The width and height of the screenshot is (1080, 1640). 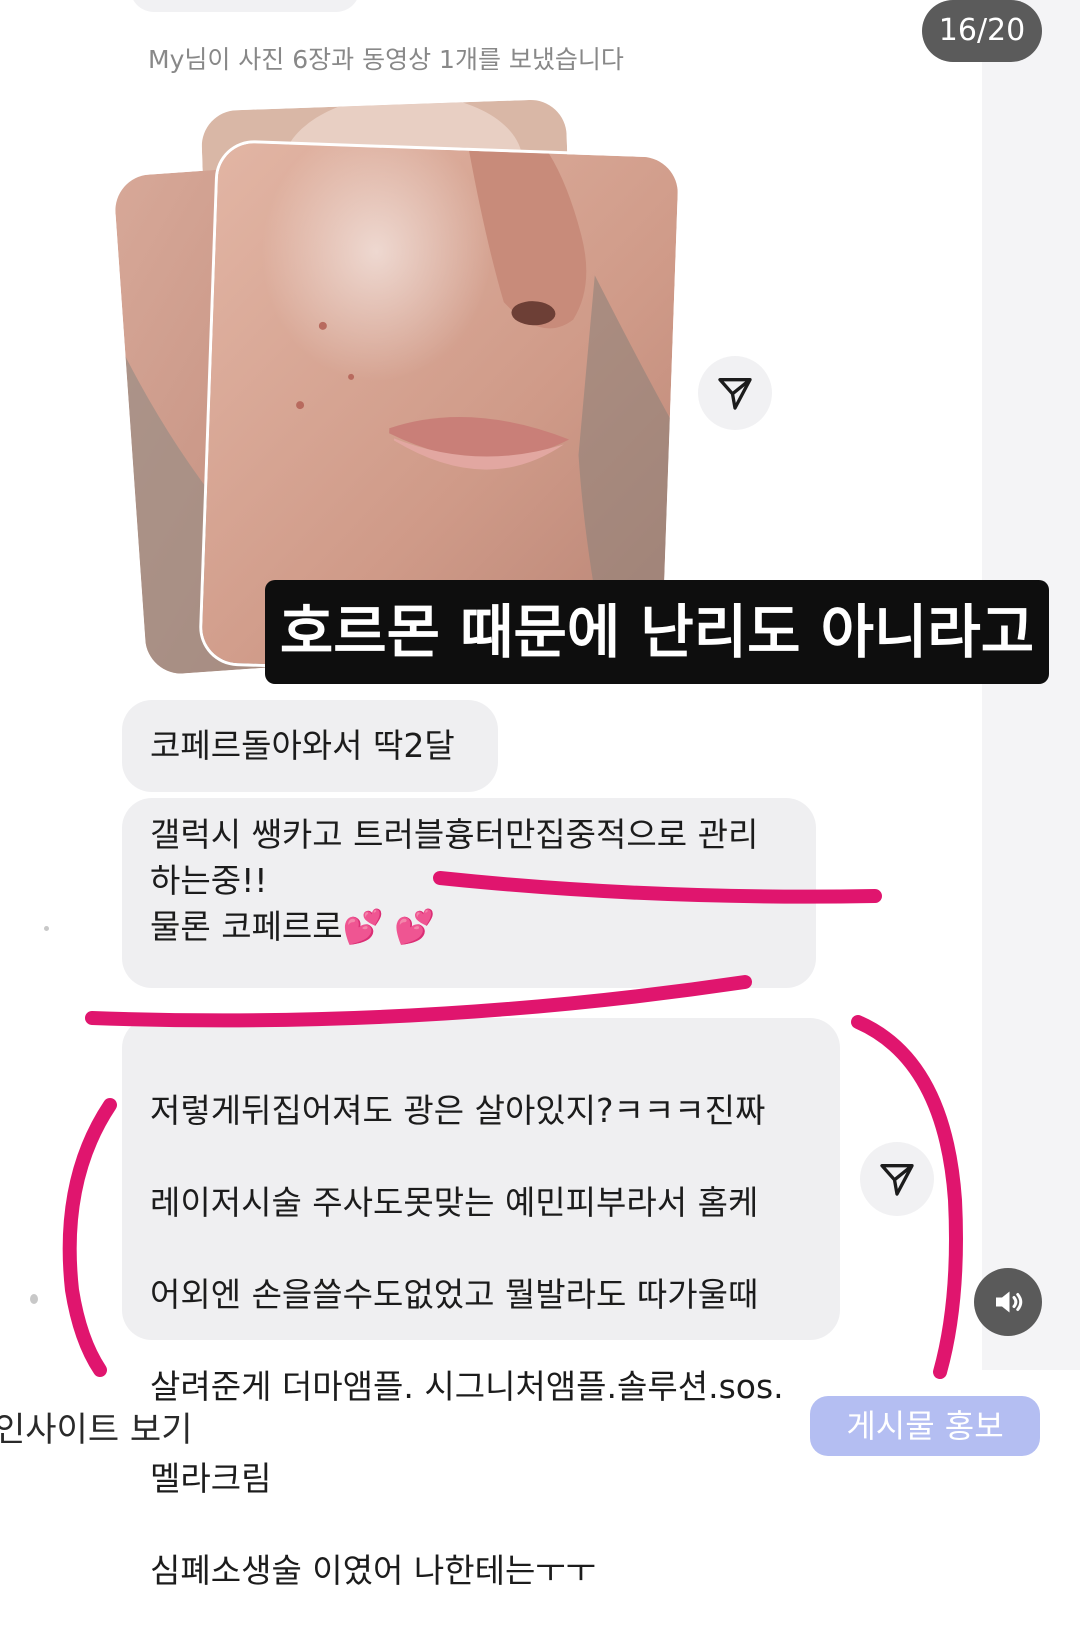 I want to click on mute-toggle-button, so click(x=1008, y=1302).